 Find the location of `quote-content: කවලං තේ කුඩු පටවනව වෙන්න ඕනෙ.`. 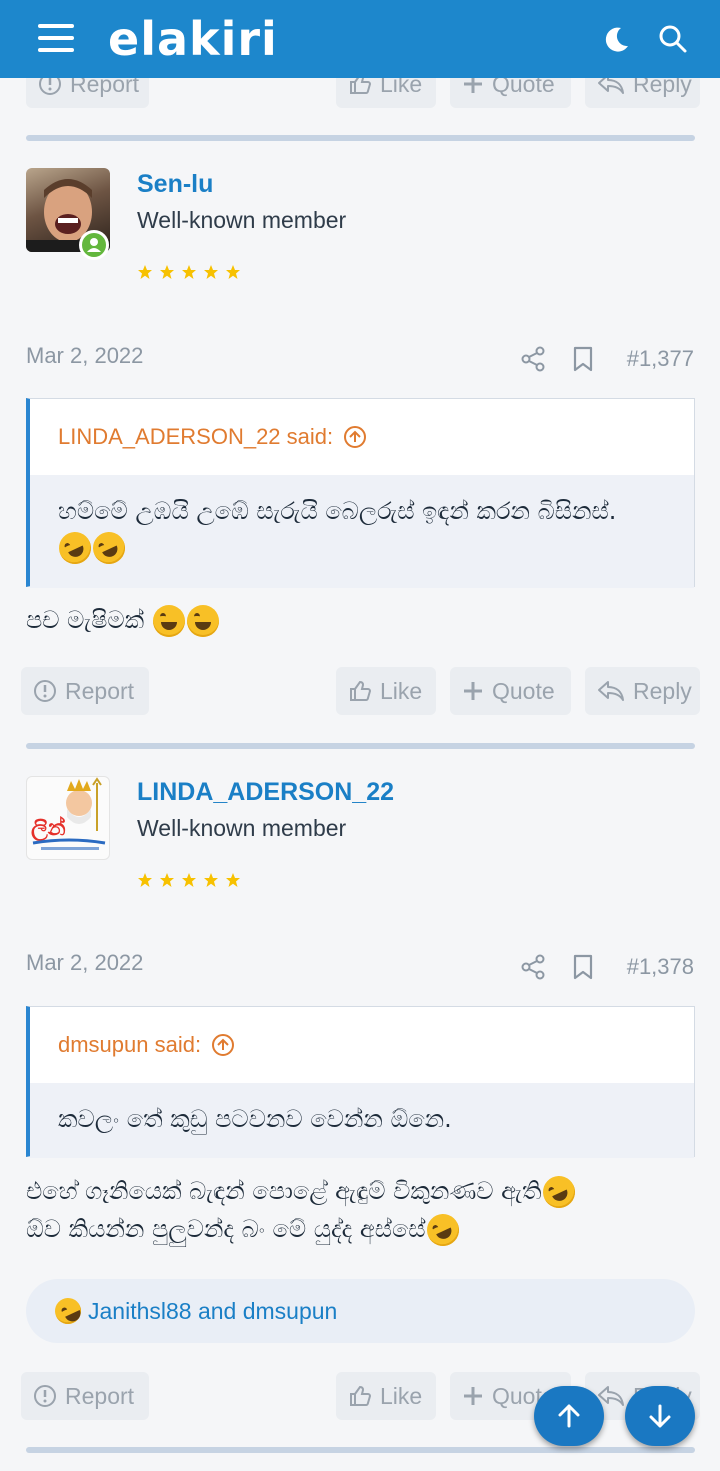

quote-content: කවලං තේ කුඩු පටවනව වෙන්න ඕනෙ. is located at coordinates (362, 1120).